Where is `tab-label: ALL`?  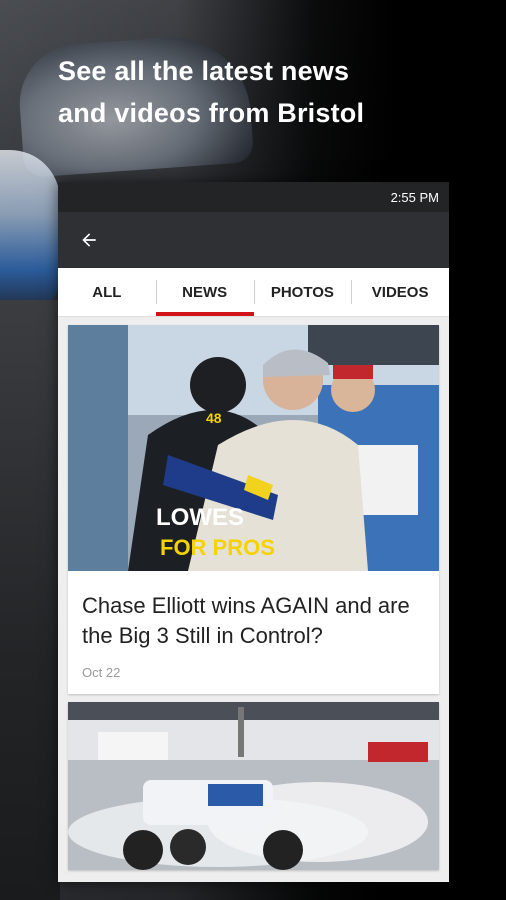
tab-label: ALL is located at coordinates (107, 292).